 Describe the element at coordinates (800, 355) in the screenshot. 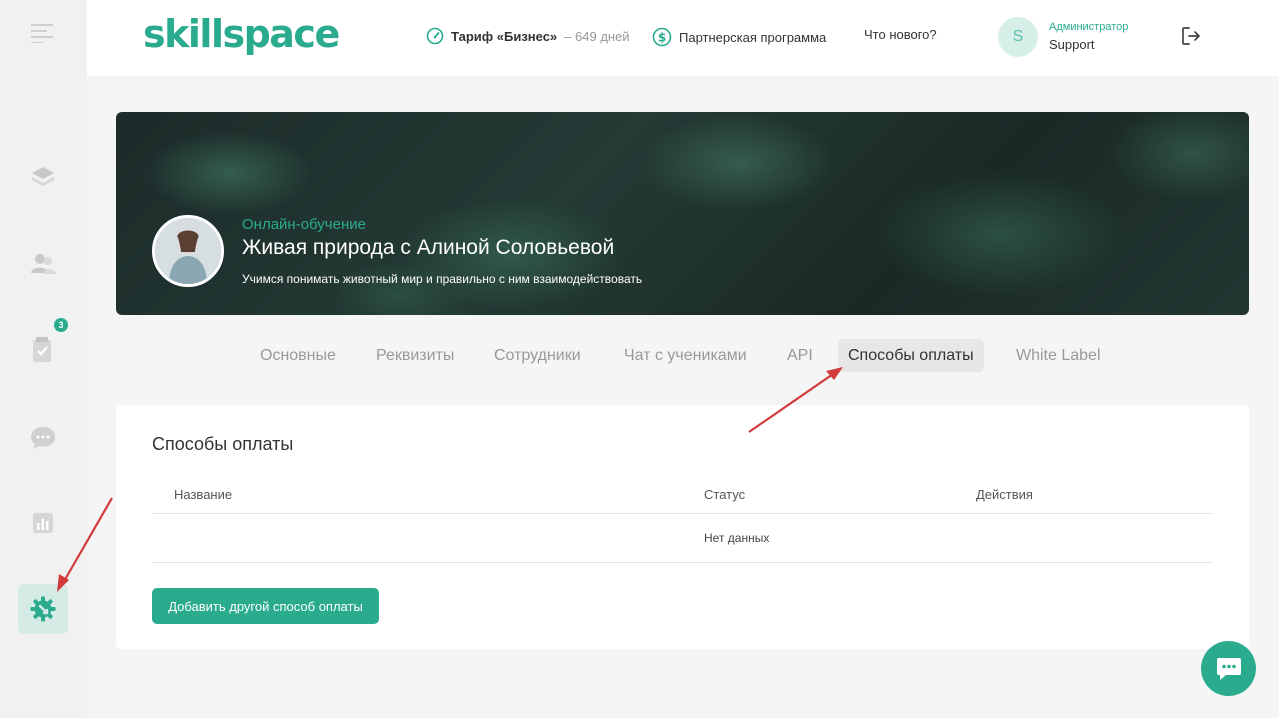

I see `tab-api: API` at that location.